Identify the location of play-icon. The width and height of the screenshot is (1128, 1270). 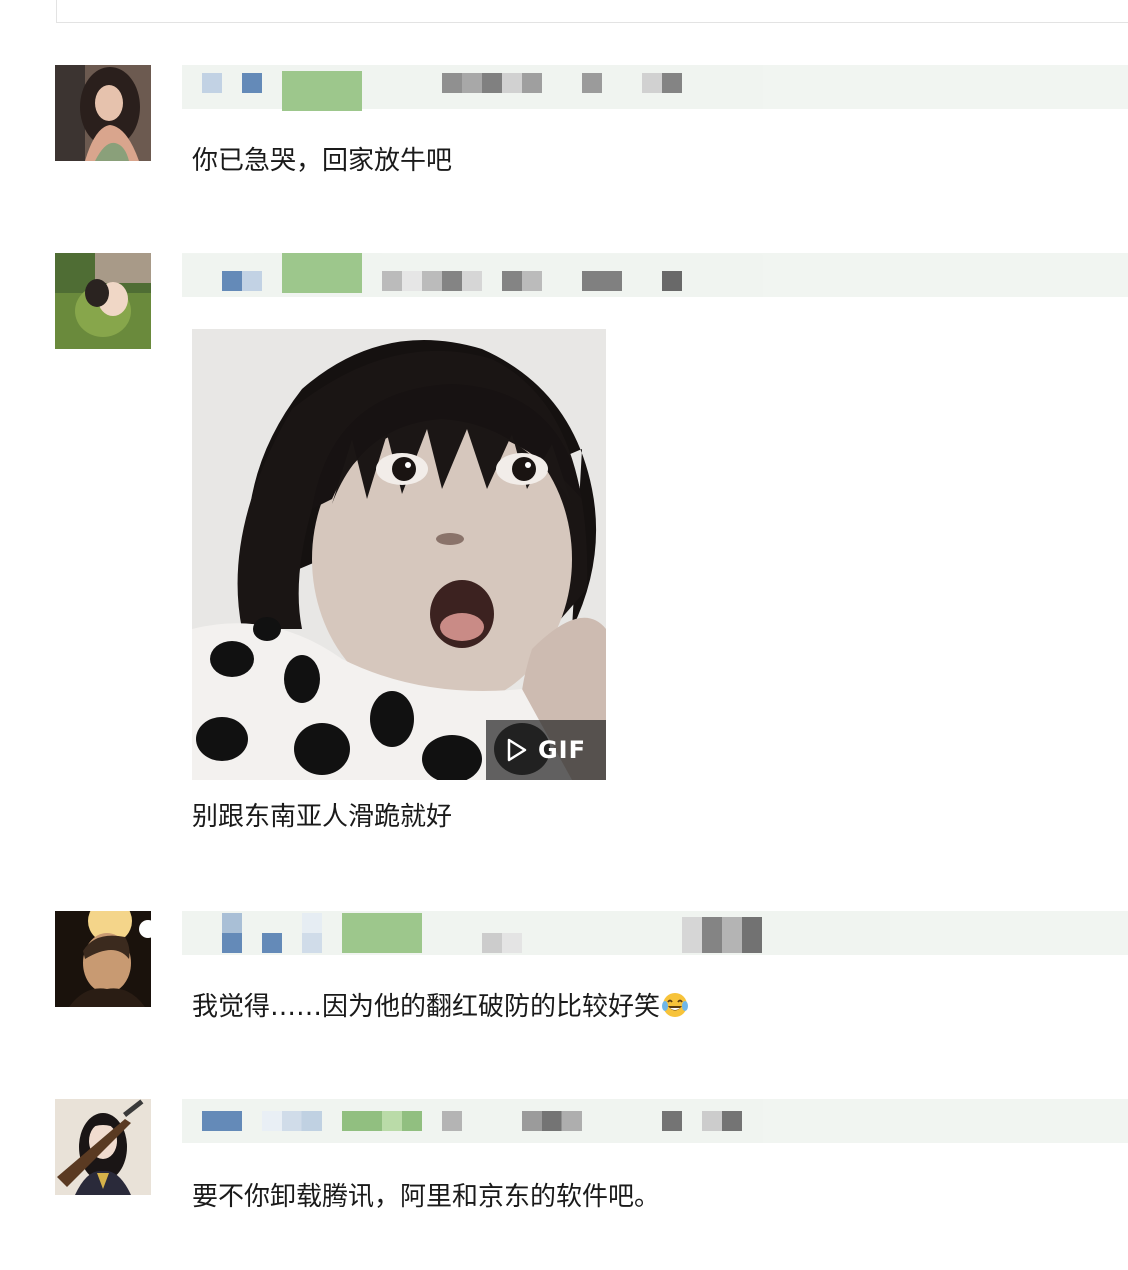
(517, 750).